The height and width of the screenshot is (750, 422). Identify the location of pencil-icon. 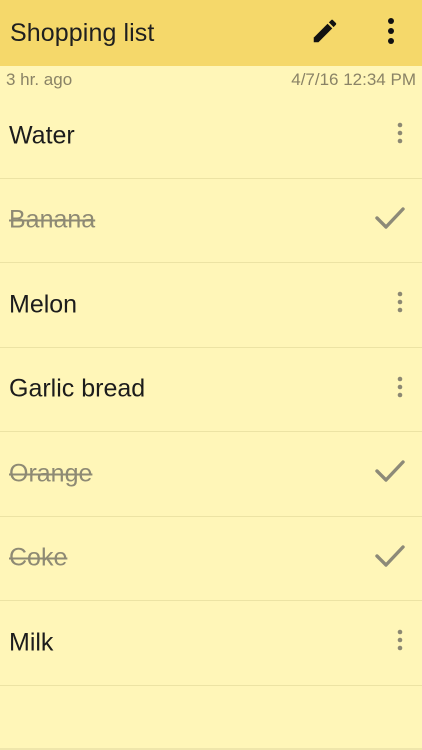
(325, 33).